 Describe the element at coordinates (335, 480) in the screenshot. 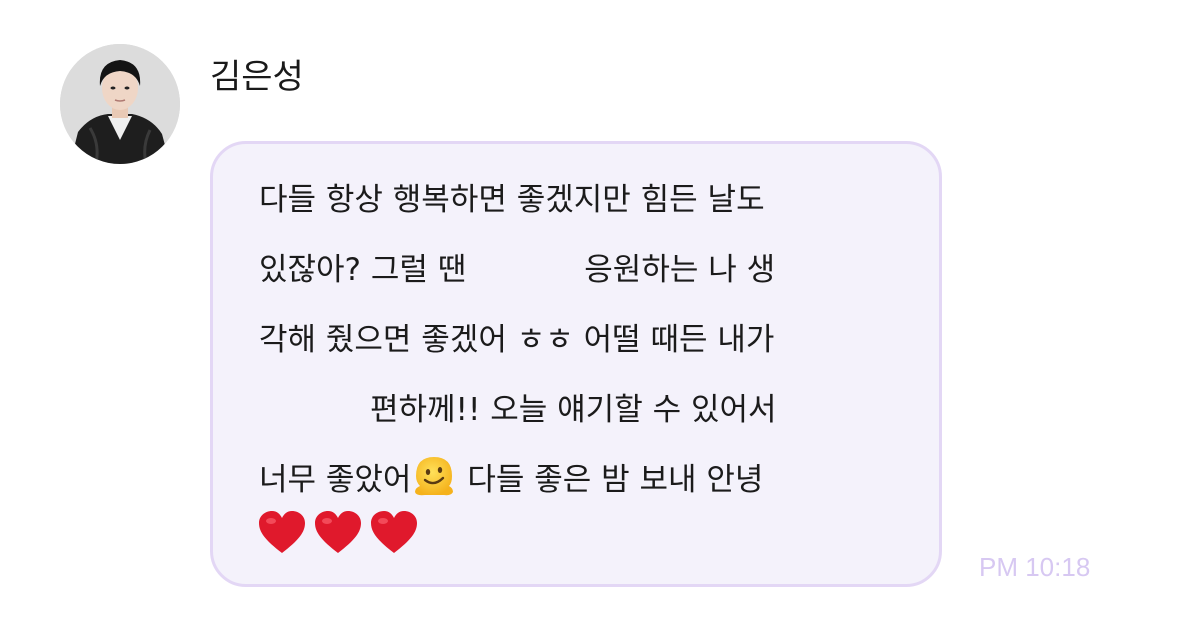

I see `message-line-5-start: 너무 좋았어` at that location.